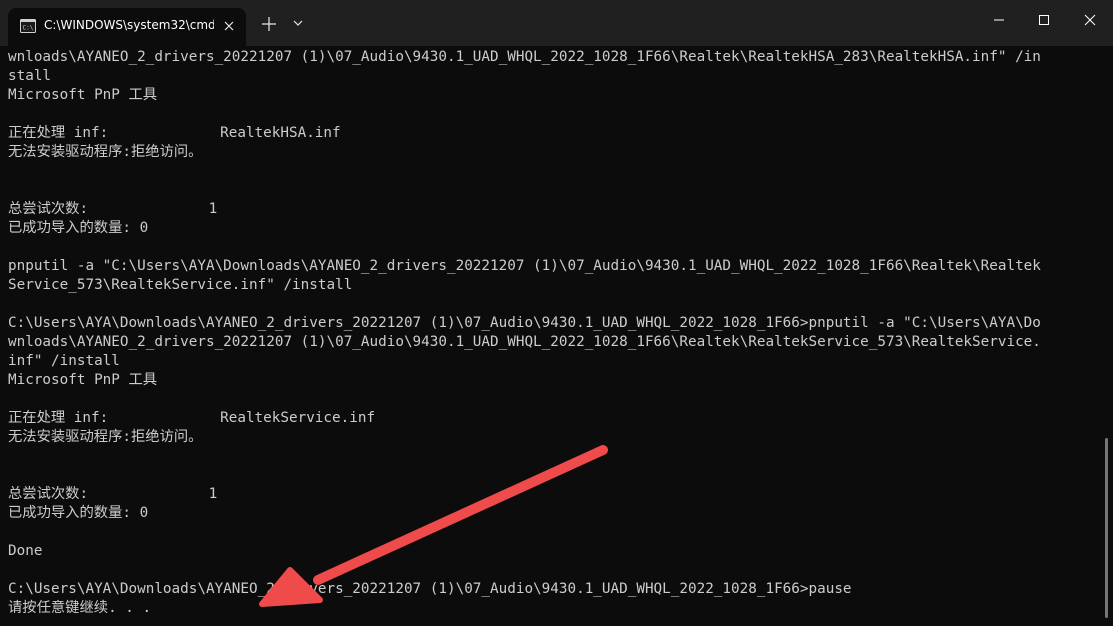 The width and height of the screenshot is (1113, 626). I want to click on tab-title: C:\WINDOWS\system32\cmd., so click(129, 25).